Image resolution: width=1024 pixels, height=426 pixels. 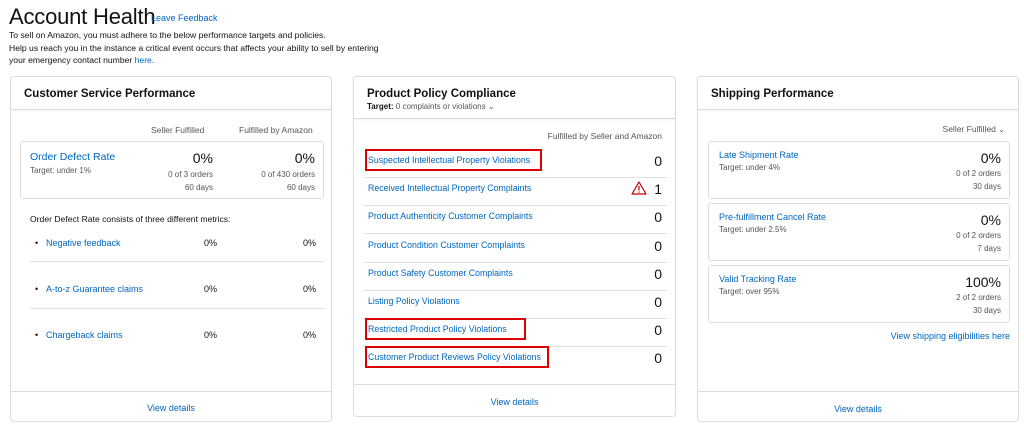 I want to click on emergency-contact-link: here, so click(x=143, y=60).